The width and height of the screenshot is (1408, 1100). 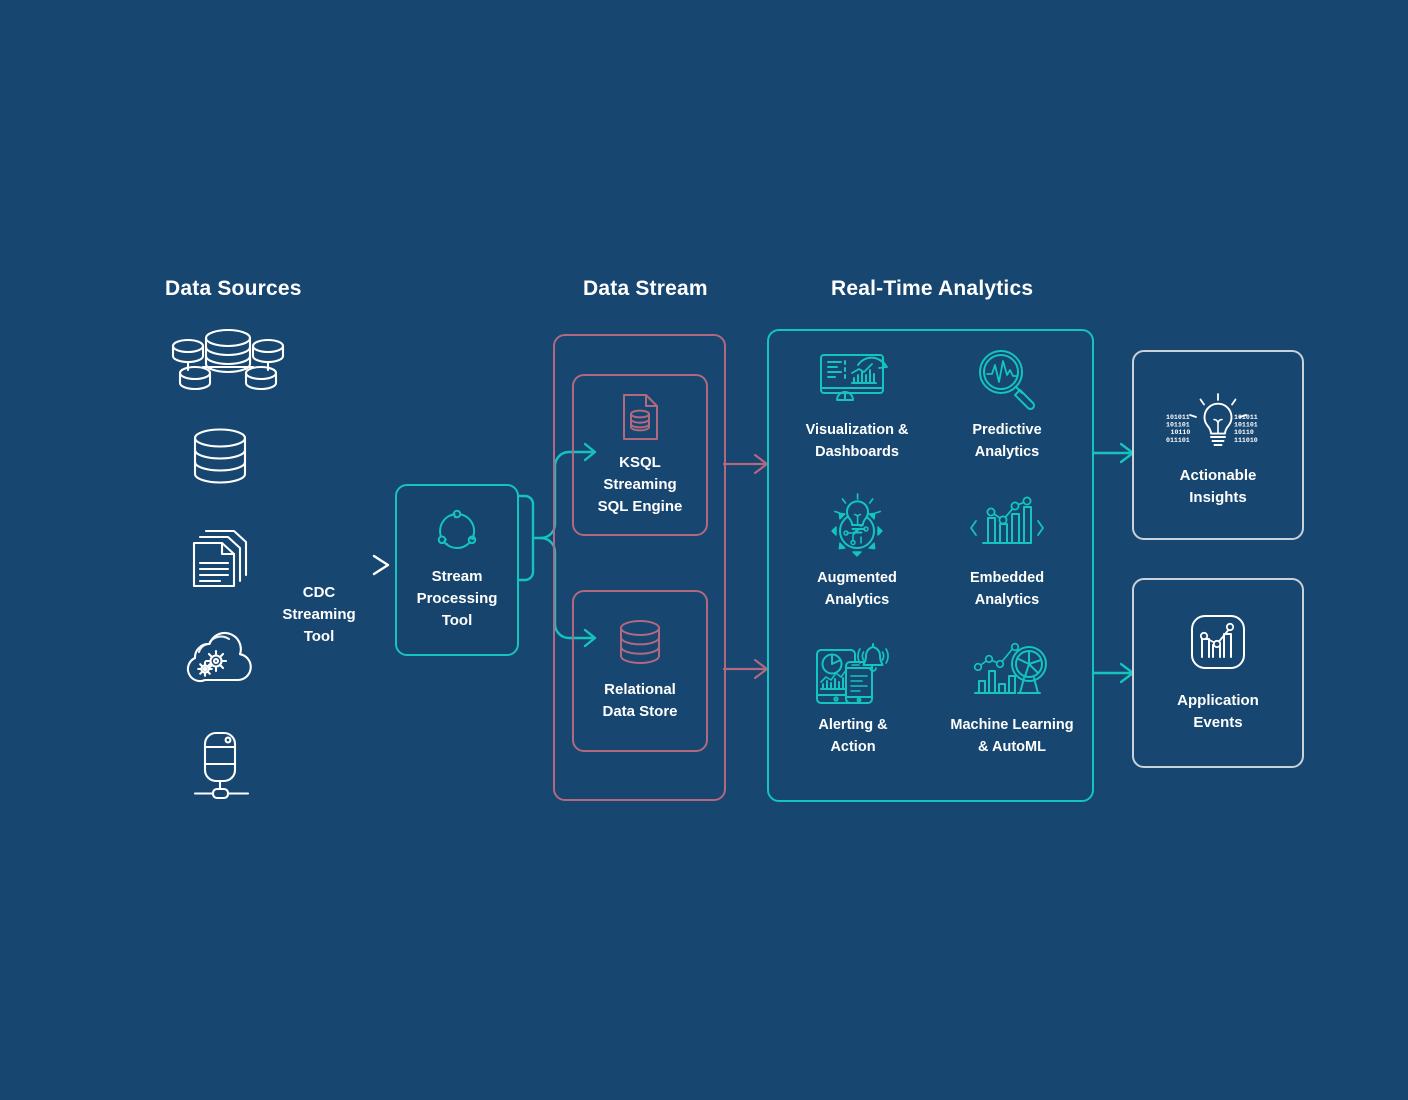 What do you see at coordinates (457, 531) in the screenshot?
I see `circular-process-icon` at bounding box center [457, 531].